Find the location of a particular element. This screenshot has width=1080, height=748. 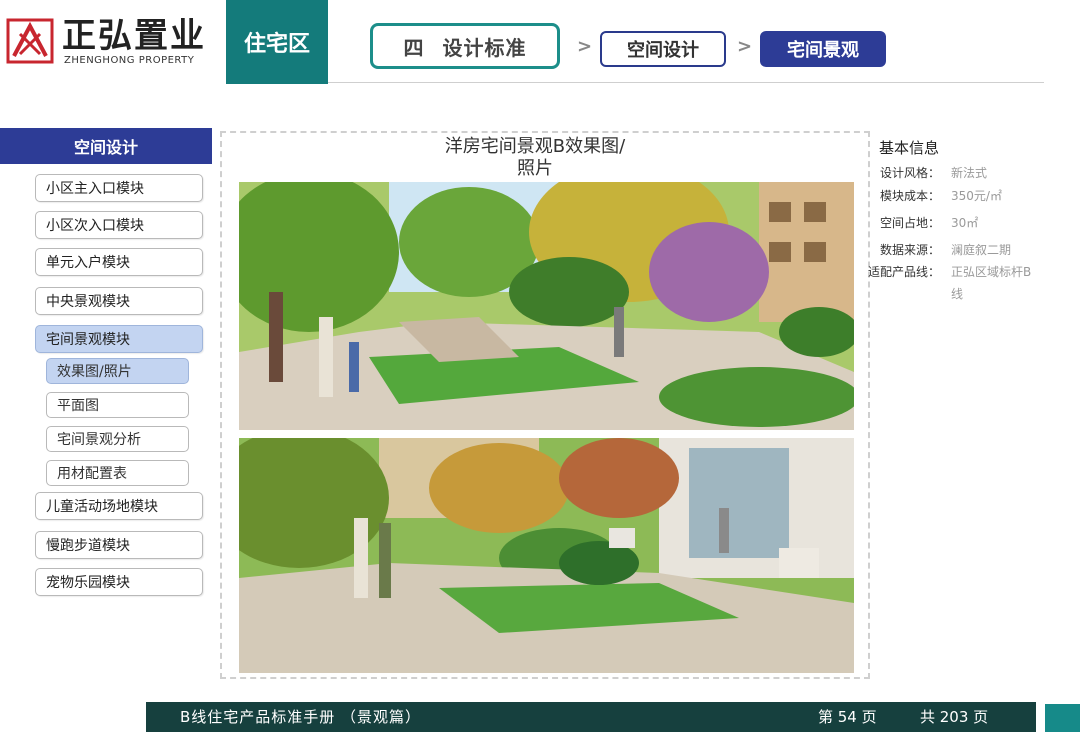

sidebar-item-main-entrance: 小区主入口模块 is located at coordinates (119, 188).